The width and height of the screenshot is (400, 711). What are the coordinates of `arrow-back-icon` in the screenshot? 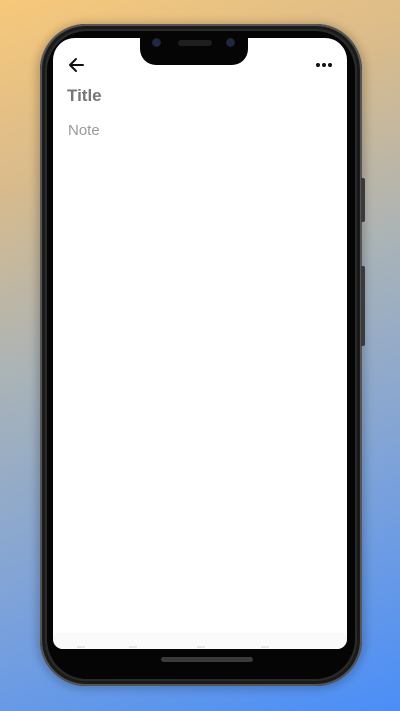 It's located at (76, 65).